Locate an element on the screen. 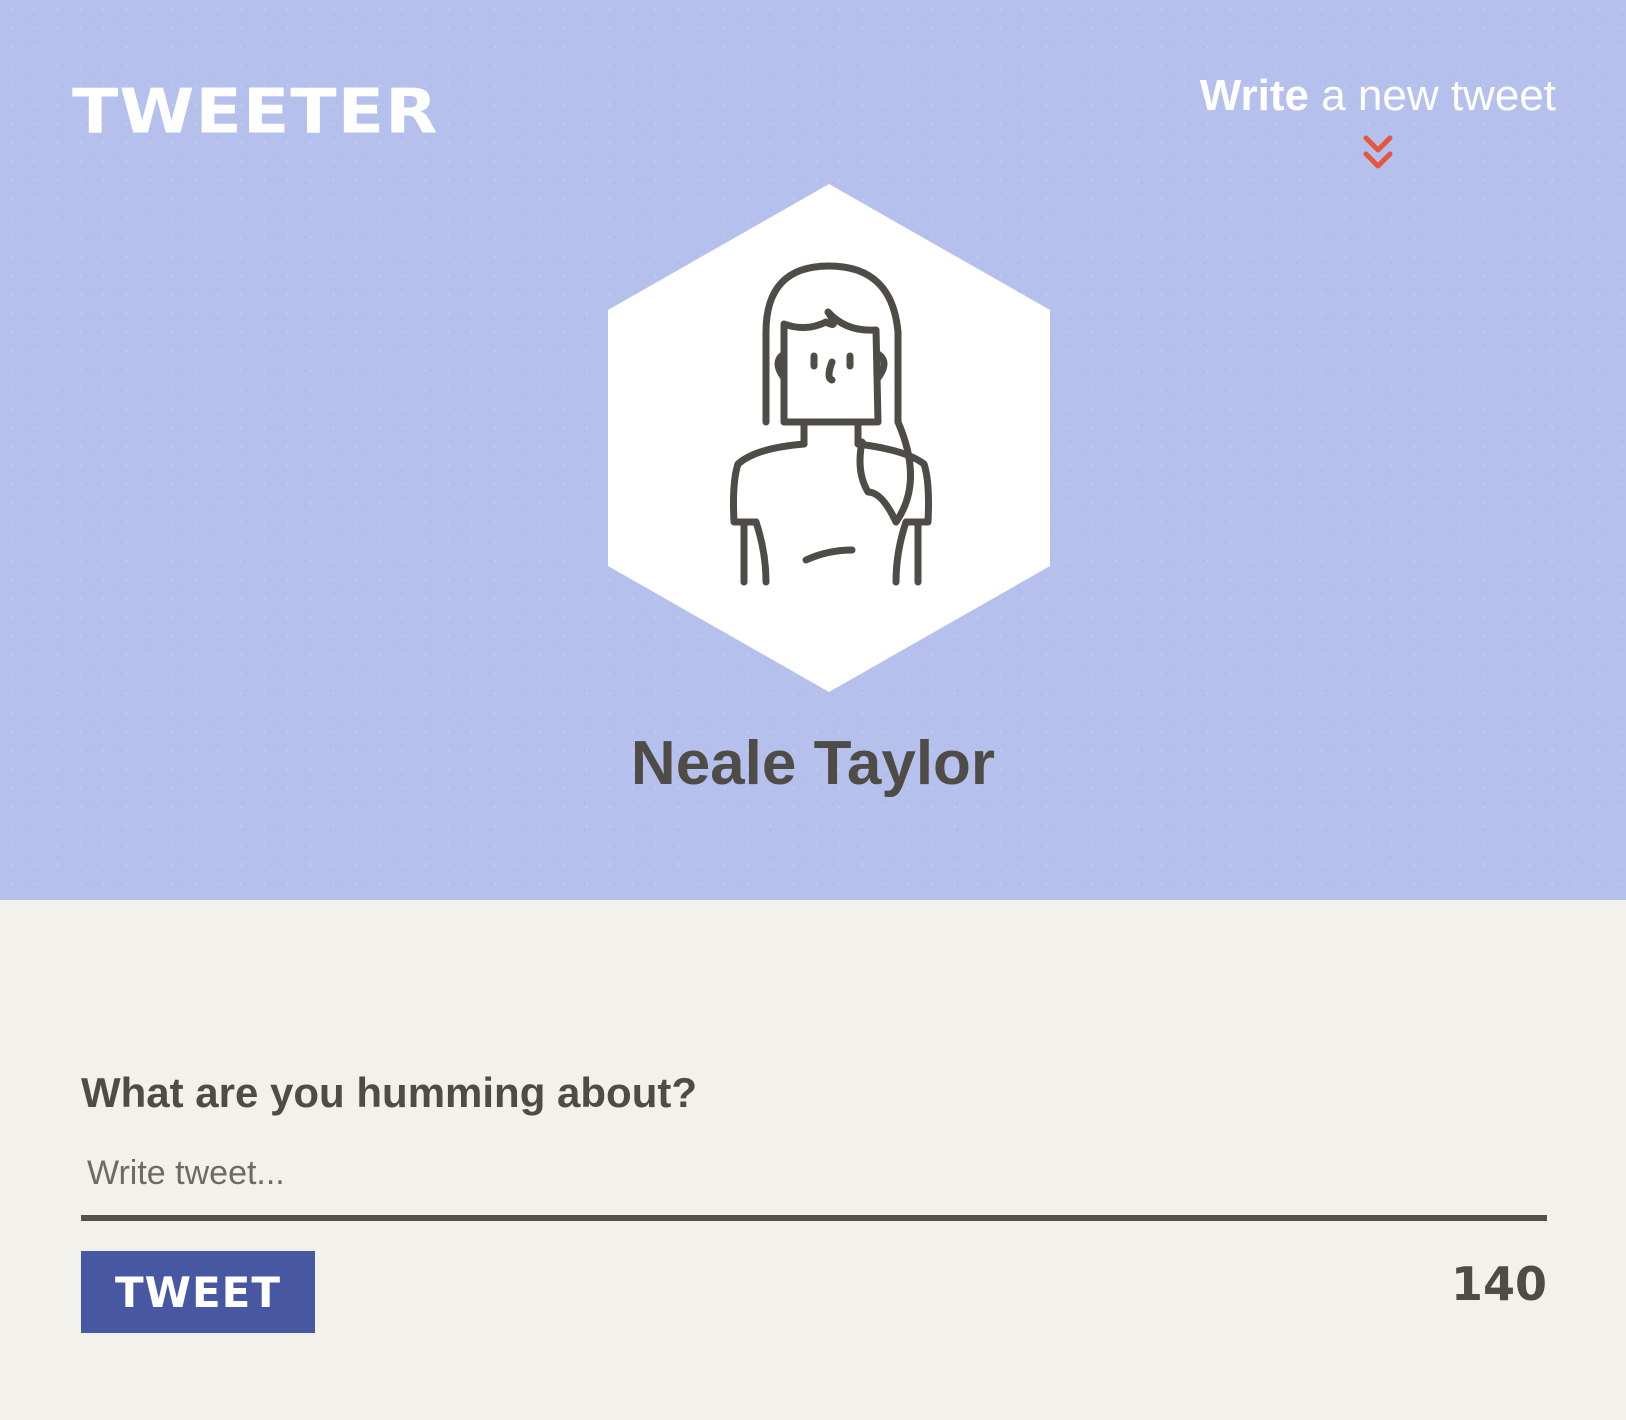  character-counter: 140 is located at coordinates (1498, 1284).